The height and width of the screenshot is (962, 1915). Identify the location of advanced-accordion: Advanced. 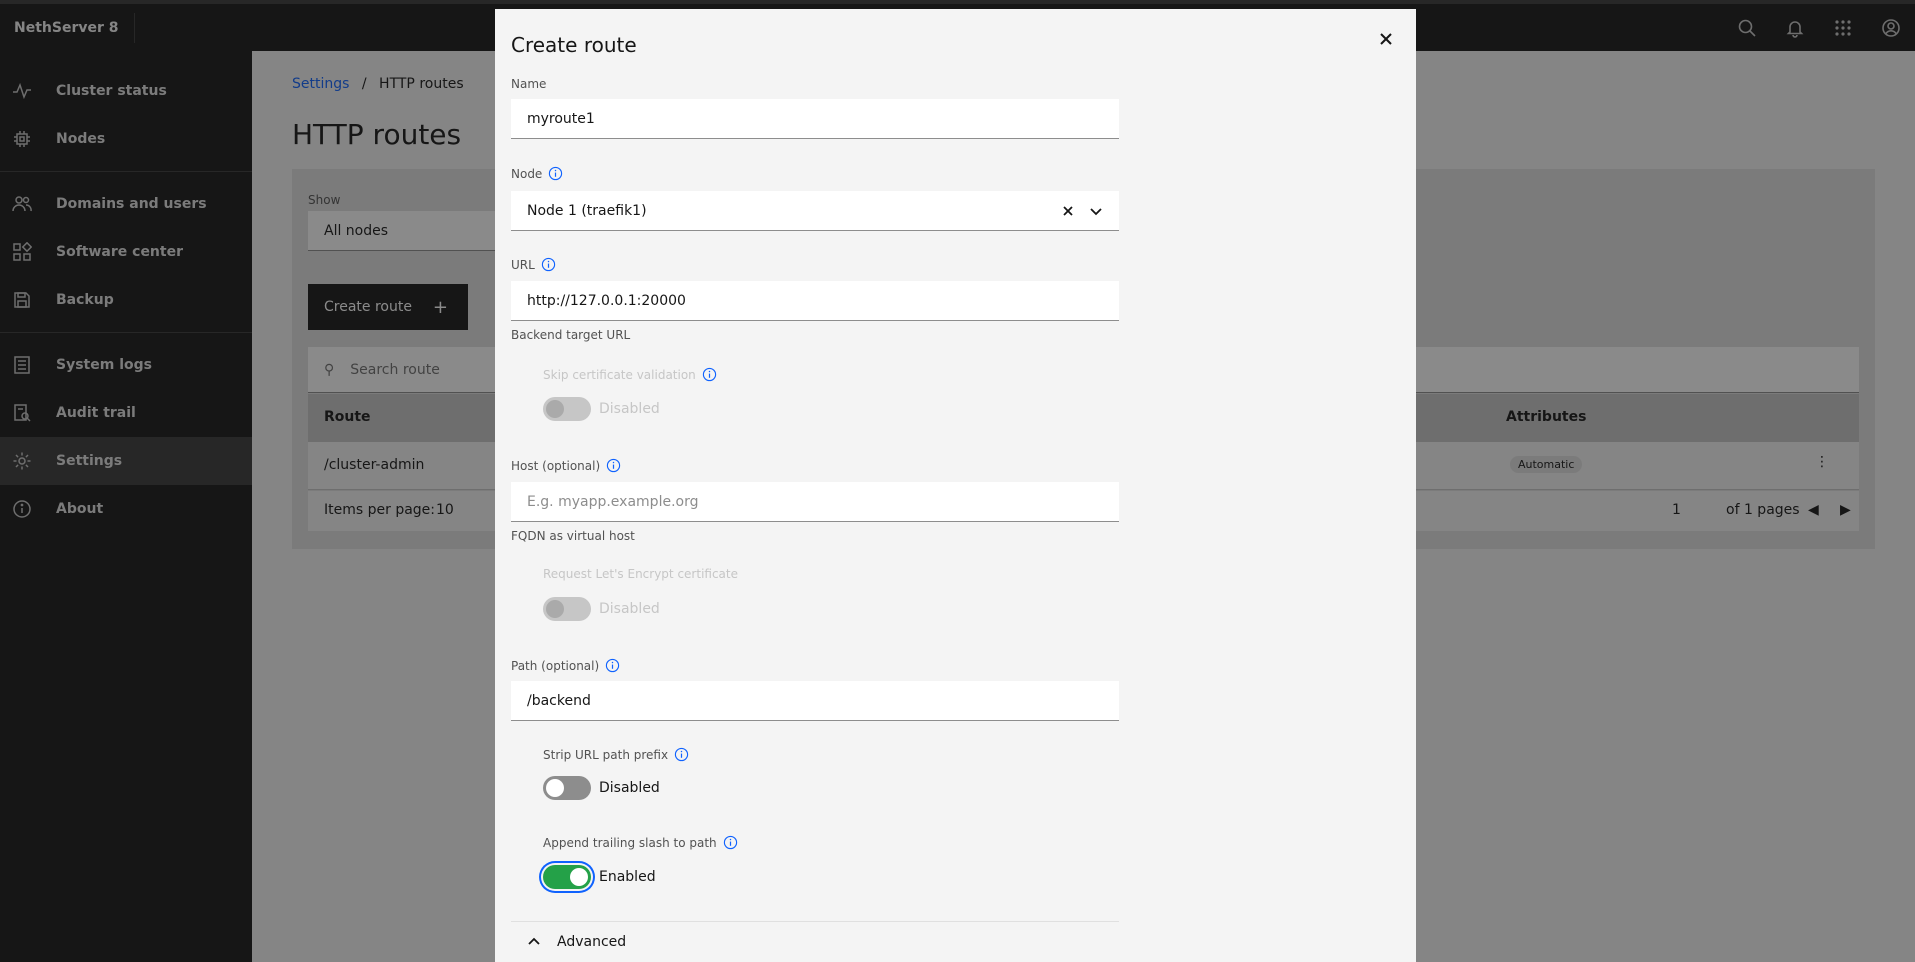
(815, 941).